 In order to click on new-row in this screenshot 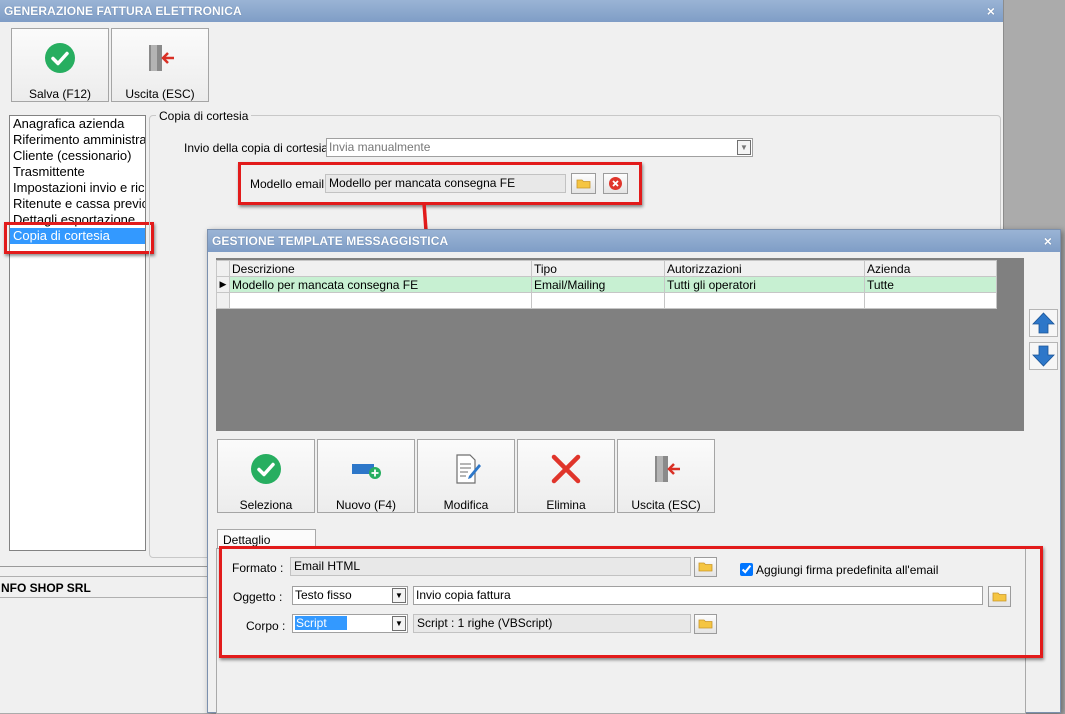, I will do `click(606, 300)`.